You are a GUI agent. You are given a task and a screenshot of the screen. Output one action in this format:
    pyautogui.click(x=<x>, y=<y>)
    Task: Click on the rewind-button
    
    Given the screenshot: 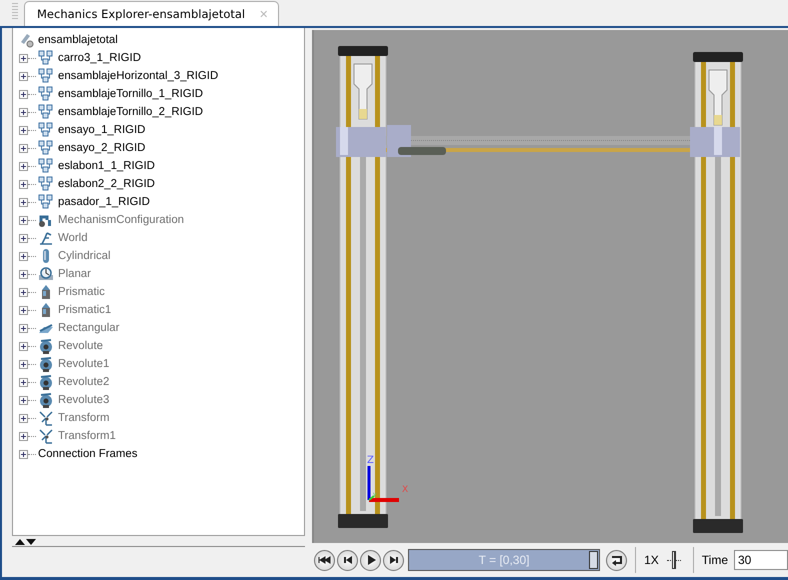 What is the action you would take?
    pyautogui.click(x=325, y=560)
    